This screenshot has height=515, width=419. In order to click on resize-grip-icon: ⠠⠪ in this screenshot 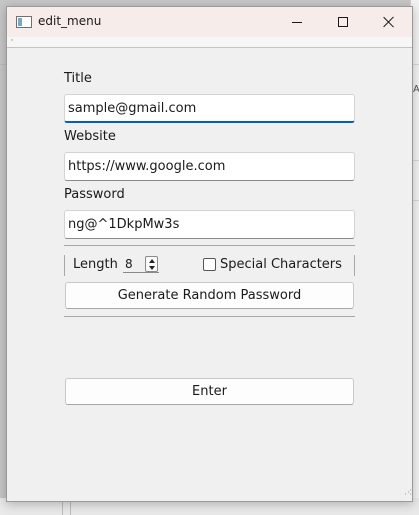, I will do `click(407, 494)`.